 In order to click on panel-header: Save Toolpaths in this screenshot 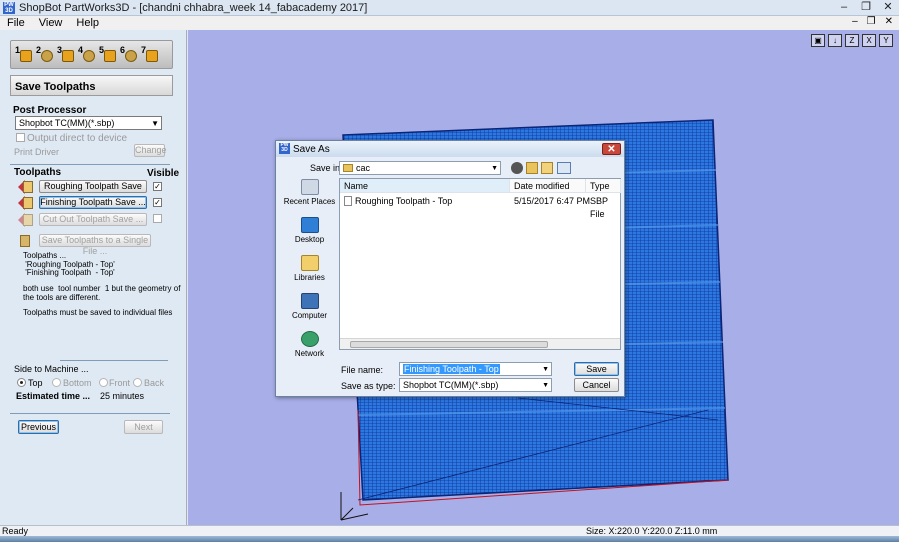, I will do `click(91, 85)`.